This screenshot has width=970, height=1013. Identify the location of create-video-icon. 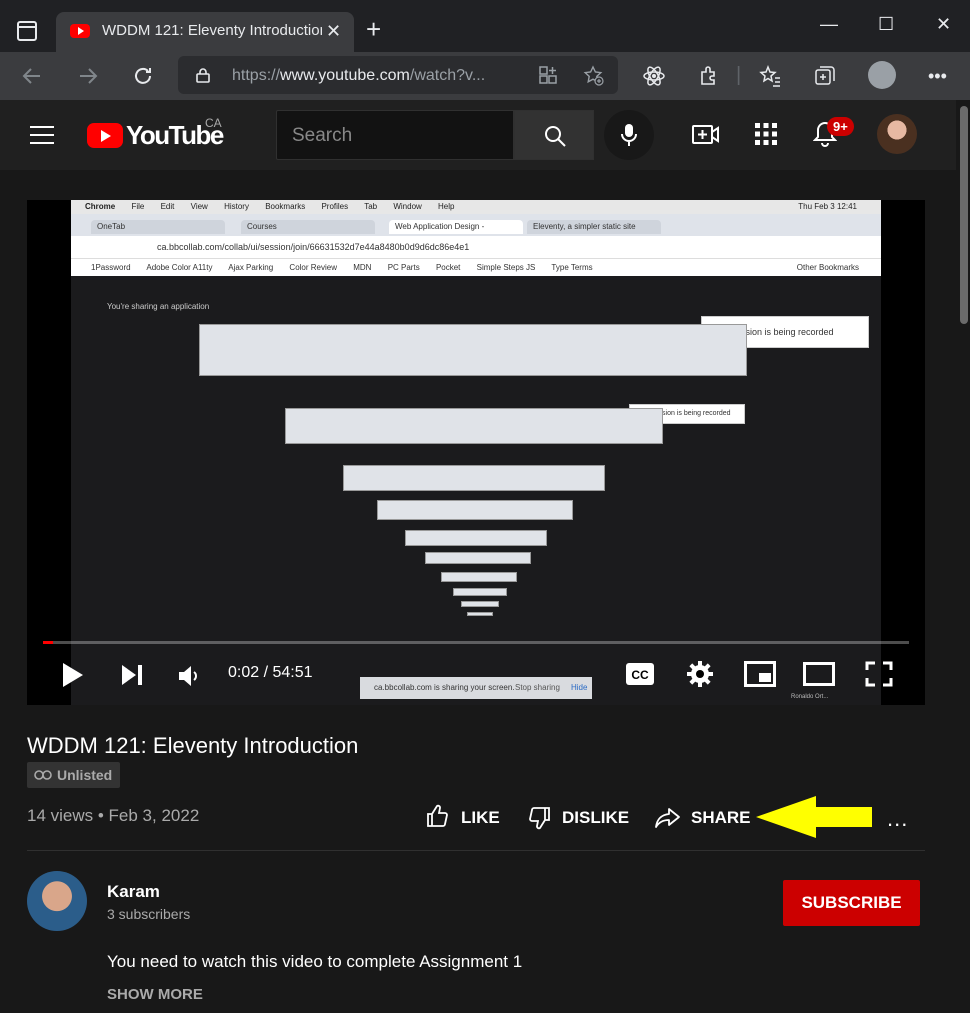
(706, 135).